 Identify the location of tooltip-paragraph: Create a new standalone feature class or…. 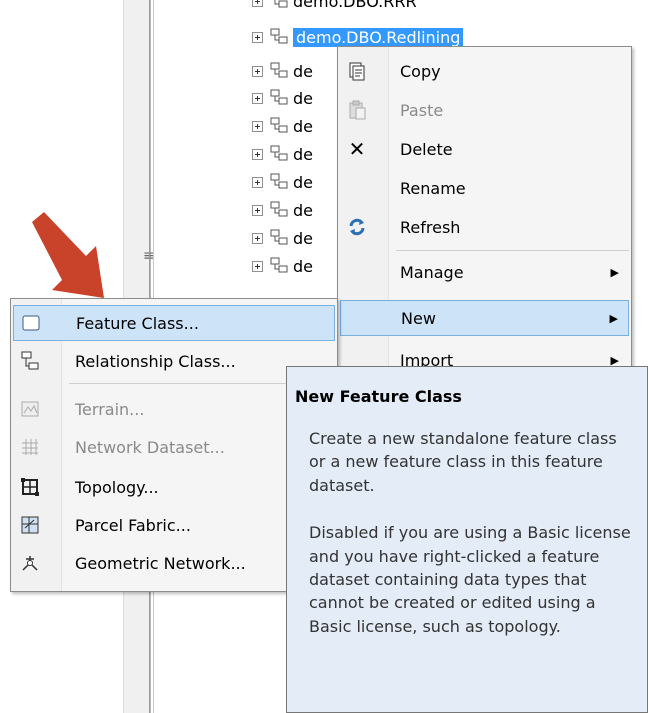
(463, 462).